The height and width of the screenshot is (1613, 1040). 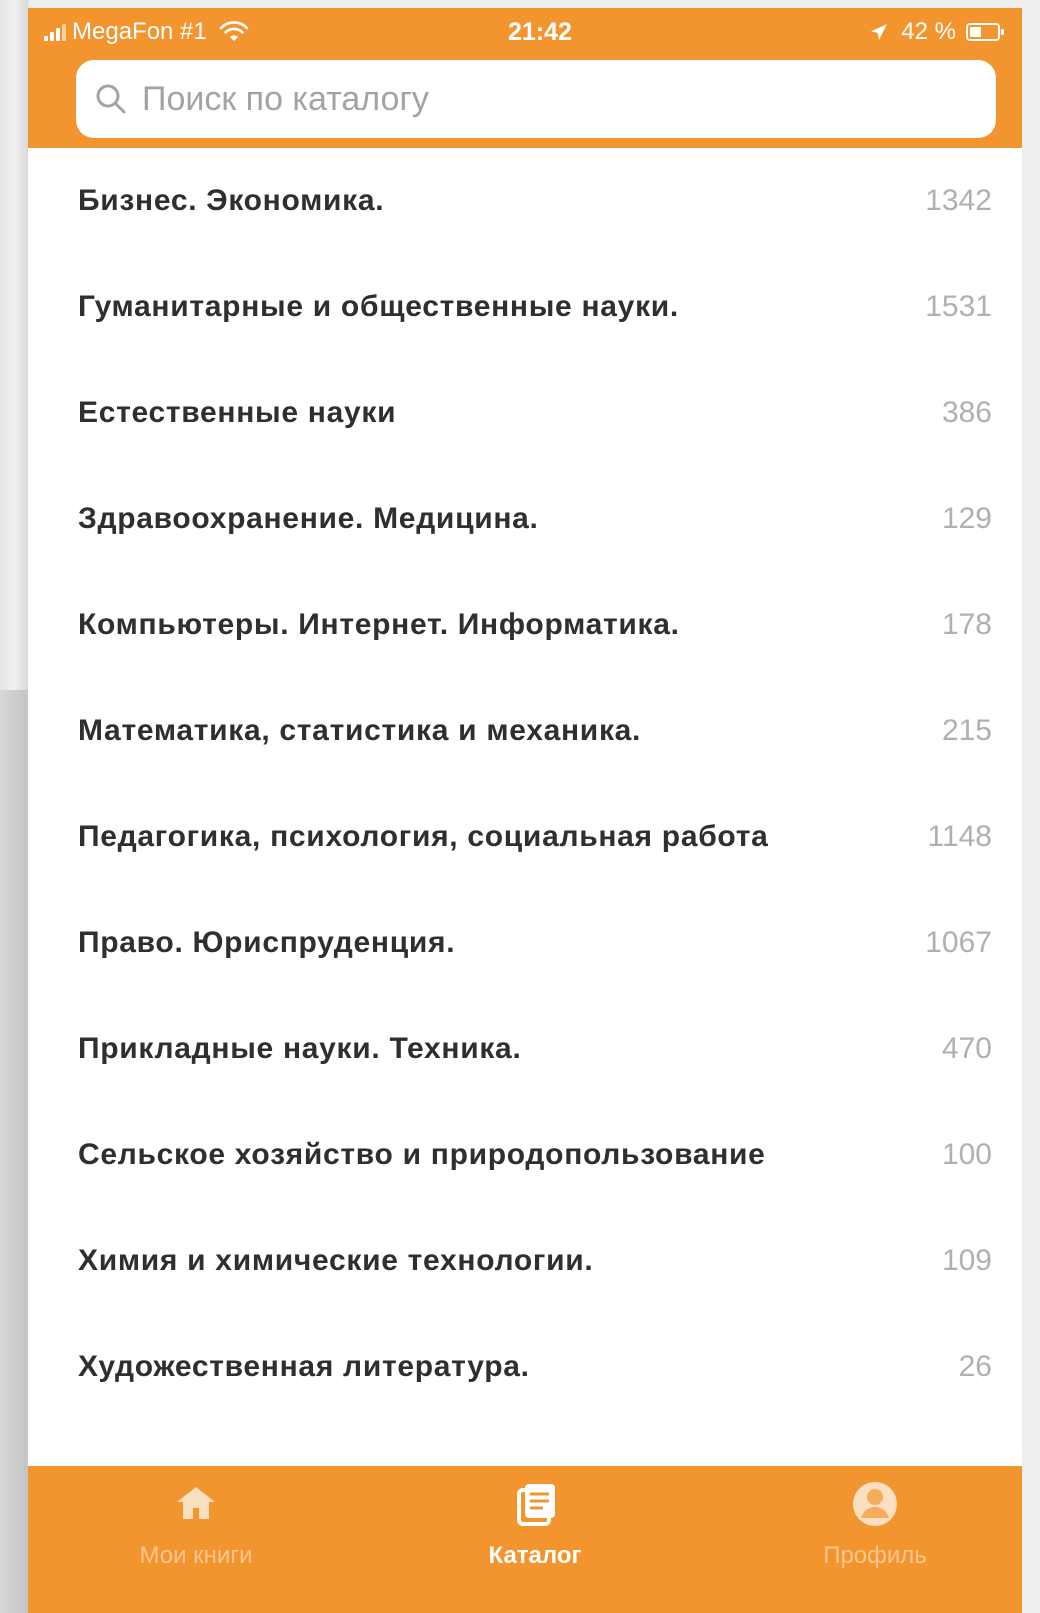 What do you see at coordinates (525, 943) in the screenshot?
I see `catalog-item-law: Право. Юриспруденция. 1067` at bounding box center [525, 943].